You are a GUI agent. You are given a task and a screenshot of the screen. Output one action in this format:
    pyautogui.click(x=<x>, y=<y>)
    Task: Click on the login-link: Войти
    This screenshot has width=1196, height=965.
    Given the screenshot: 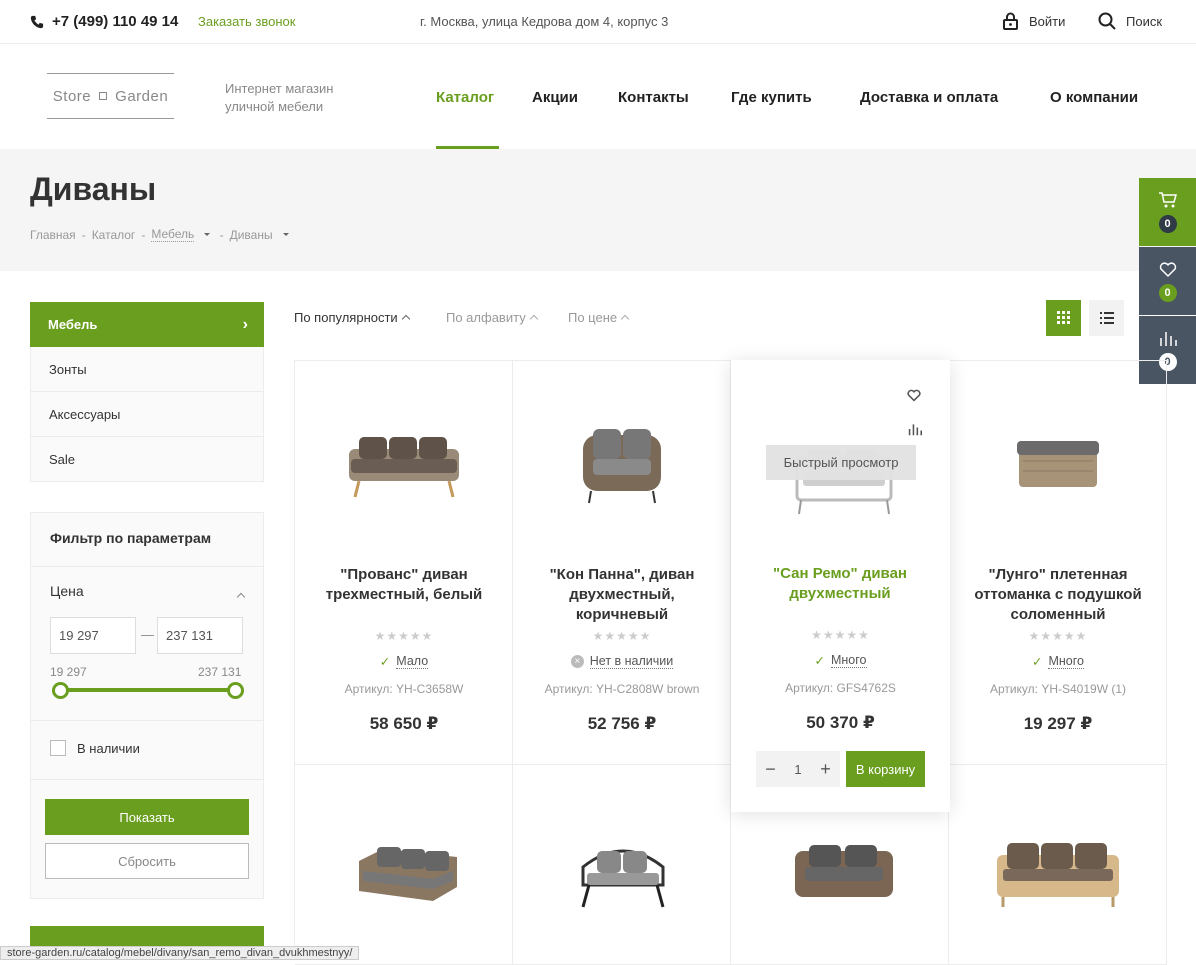 What is the action you would take?
    pyautogui.click(x=1033, y=21)
    